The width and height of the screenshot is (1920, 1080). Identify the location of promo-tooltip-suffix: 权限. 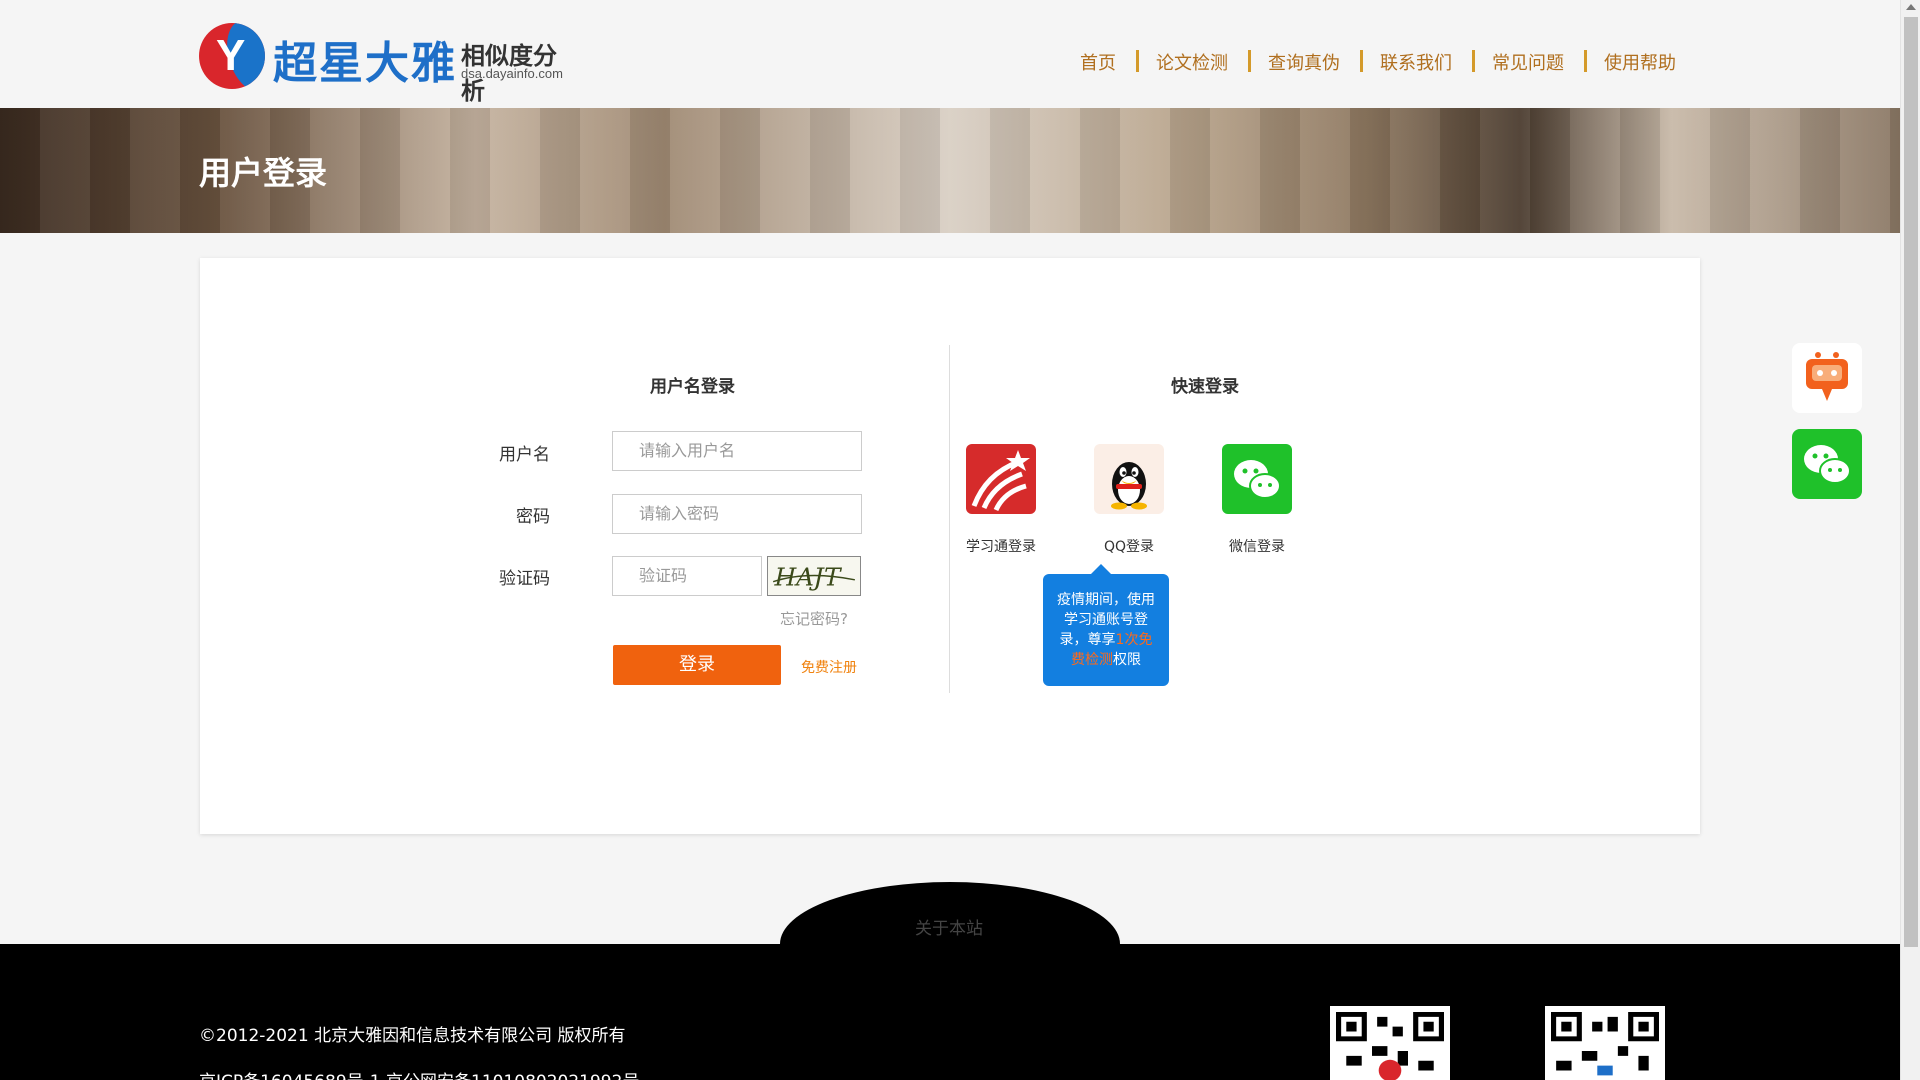
(1127, 660).